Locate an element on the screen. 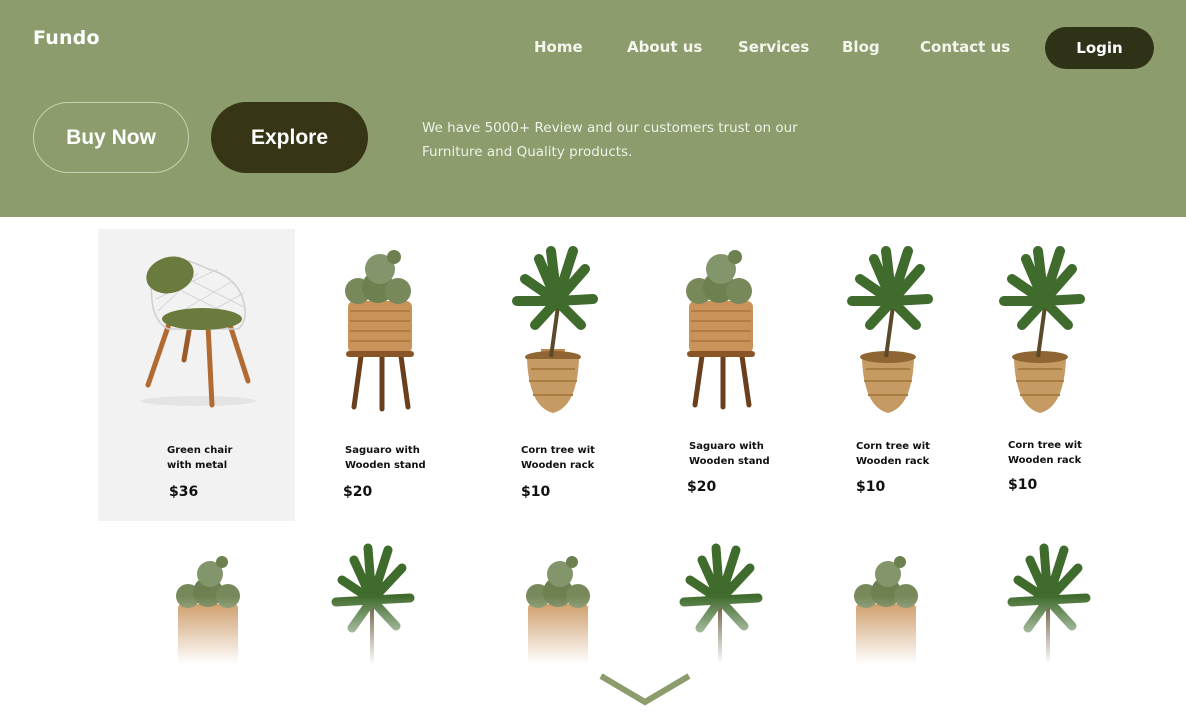 The height and width of the screenshot is (724, 1186). nav-home: Home is located at coordinates (558, 47).